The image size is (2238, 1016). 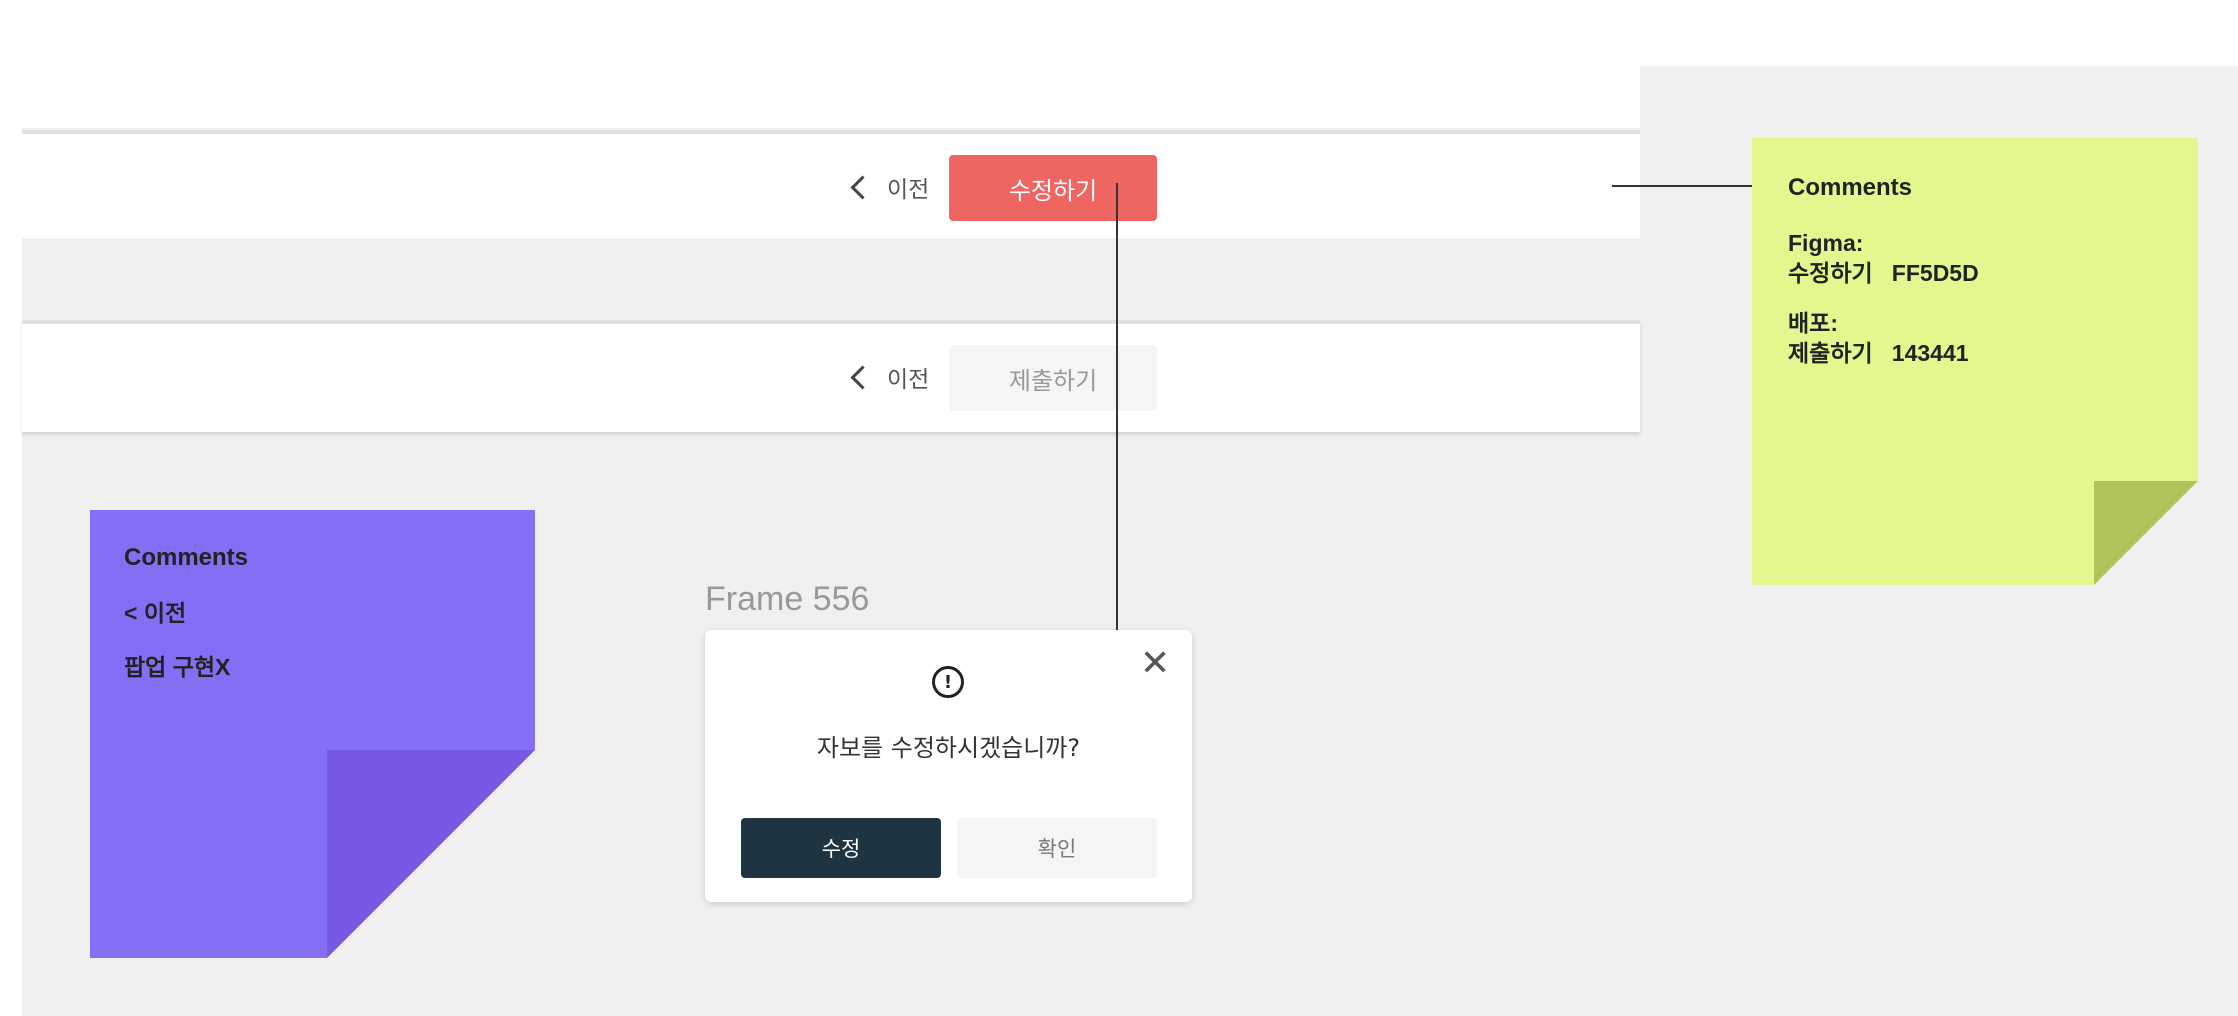 What do you see at coordinates (312, 734) in the screenshot?
I see `sticky-note-purple: Comments < 이전 팝업 구현X` at bounding box center [312, 734].